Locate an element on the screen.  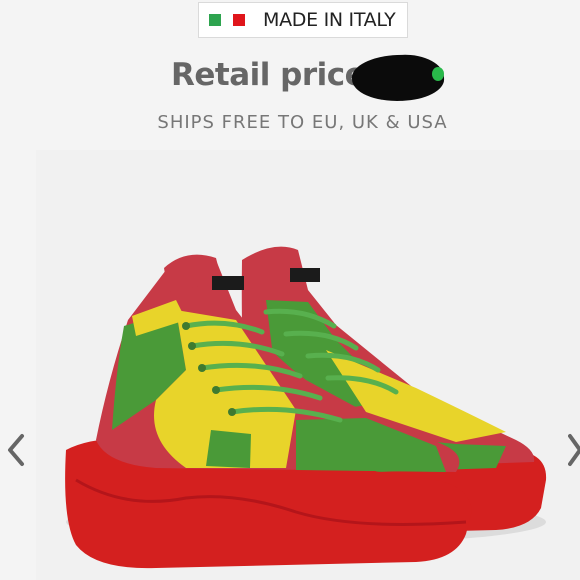
chevron-left-icon is located at coordinates (16, 450).